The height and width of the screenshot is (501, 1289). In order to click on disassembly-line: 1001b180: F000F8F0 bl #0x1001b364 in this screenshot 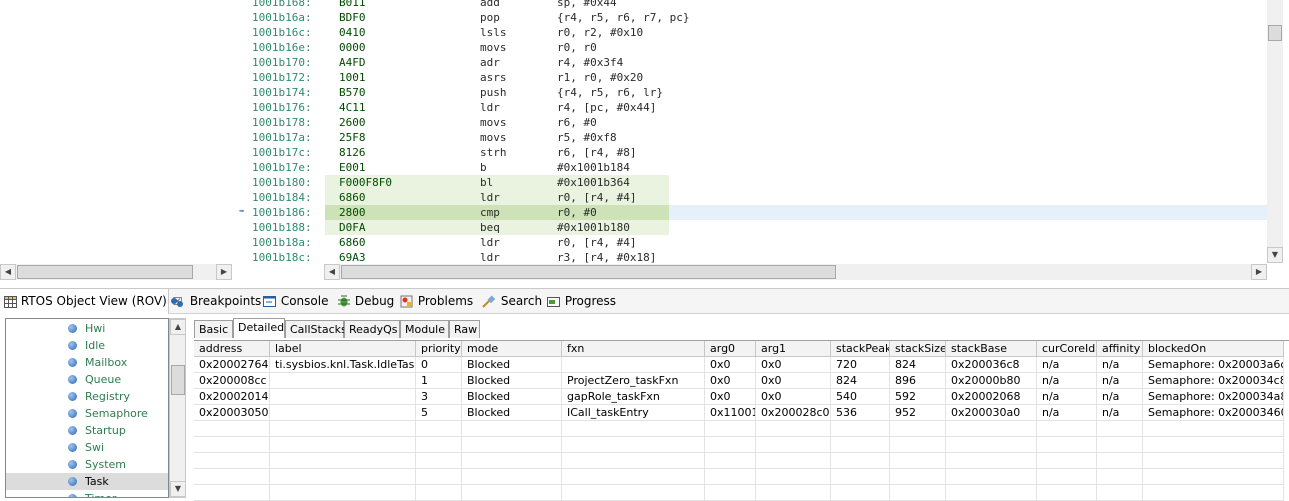, I will do `click(751, 182)`.